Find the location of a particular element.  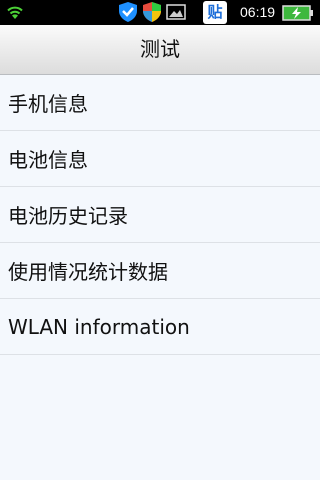

list-item-label: 手机信息 is located at coordinates (48, 104).